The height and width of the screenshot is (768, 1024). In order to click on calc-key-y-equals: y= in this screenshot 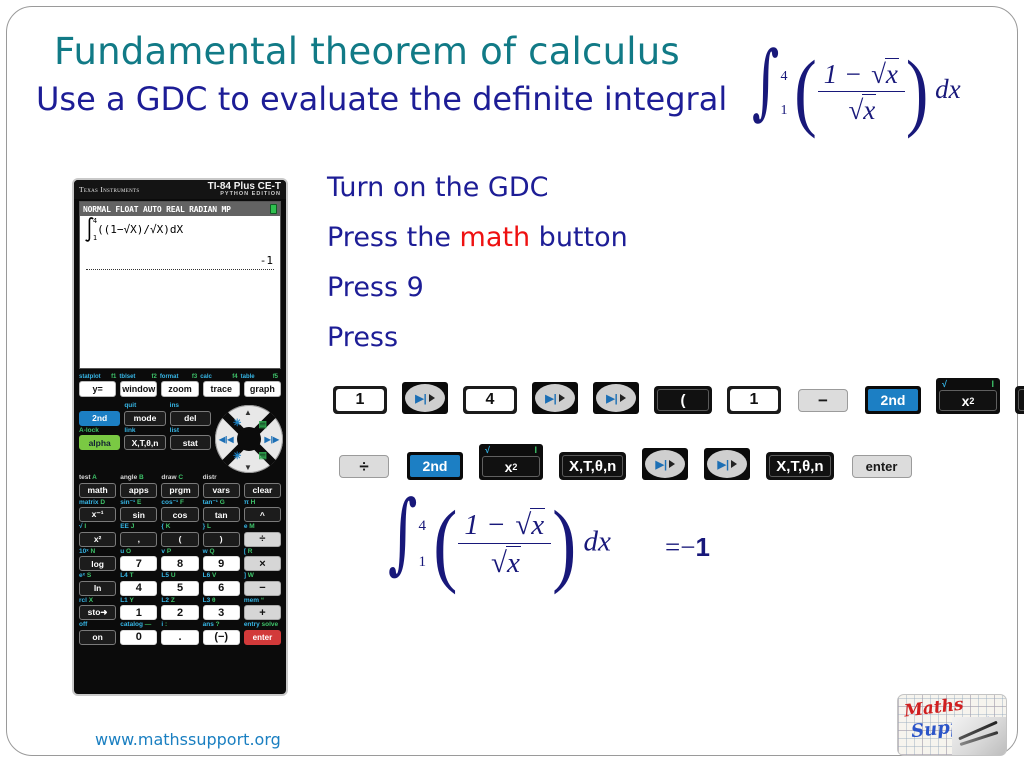, I will do `click(98, 389)`.